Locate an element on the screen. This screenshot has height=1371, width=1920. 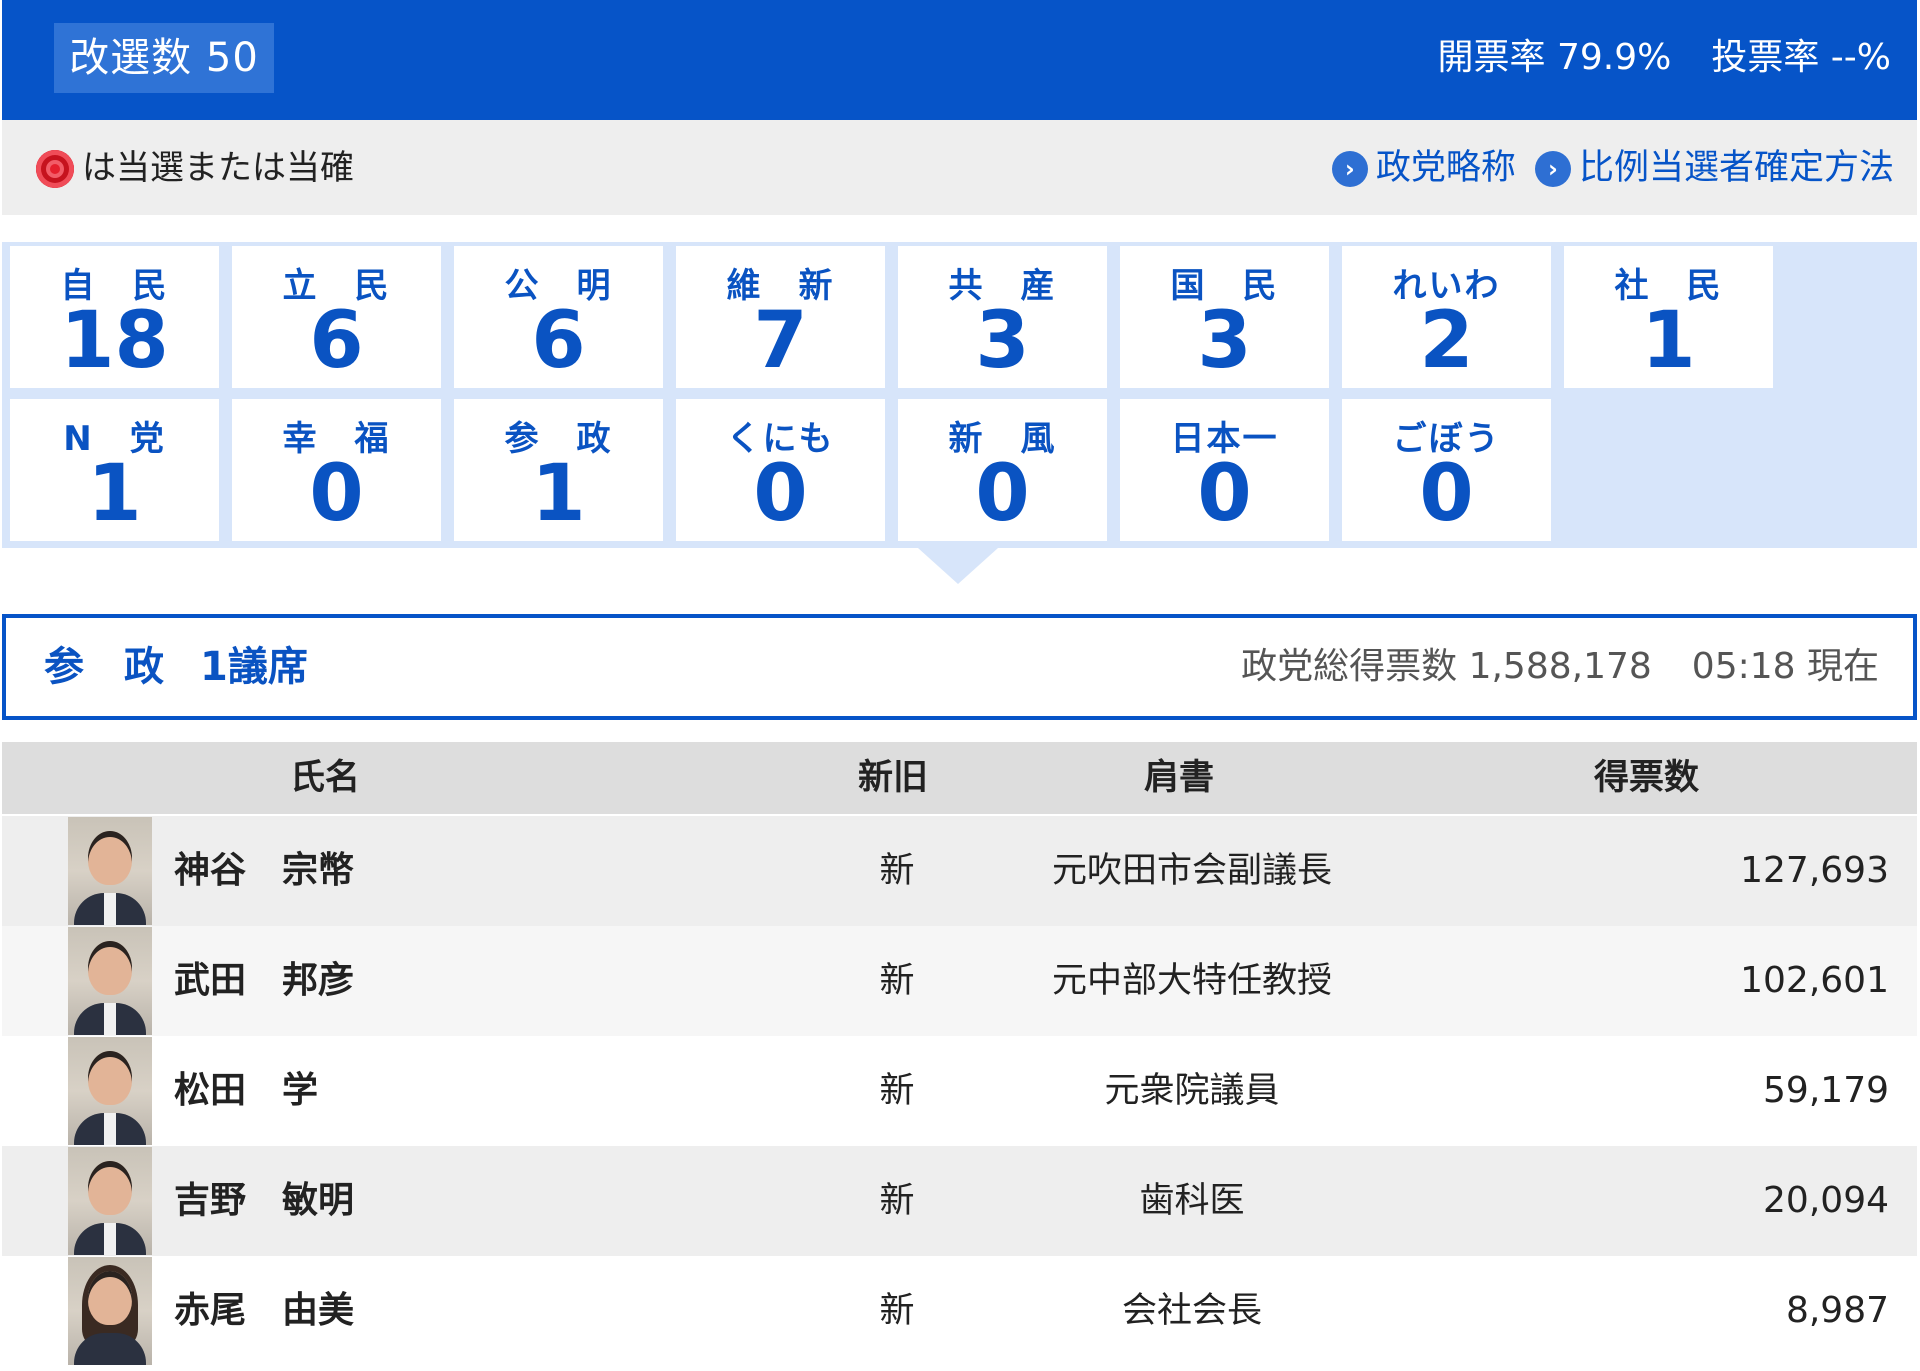
party-cell: くにも 0 is located at coordinates (780, 470).